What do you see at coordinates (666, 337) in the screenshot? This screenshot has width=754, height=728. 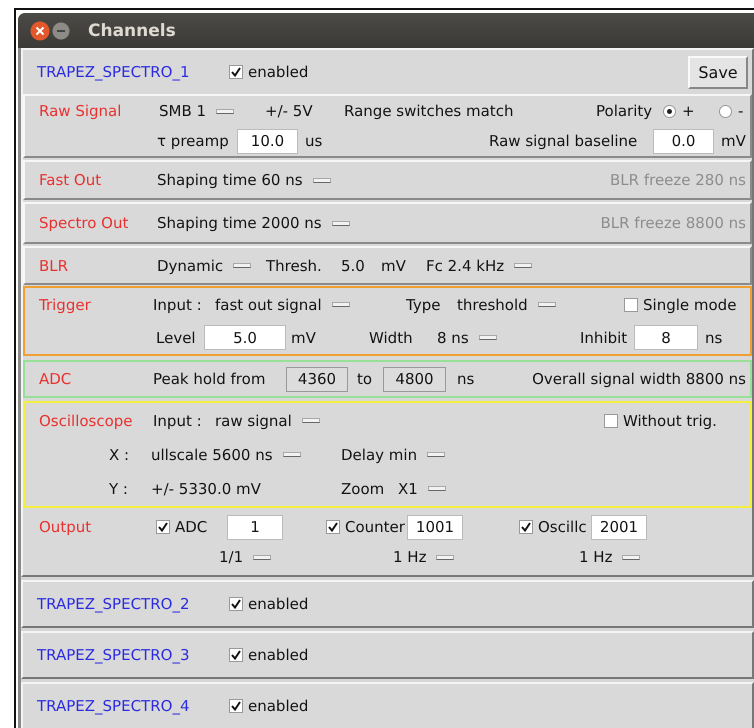 I see `input-field: 8` at bounding box center [666, 337].